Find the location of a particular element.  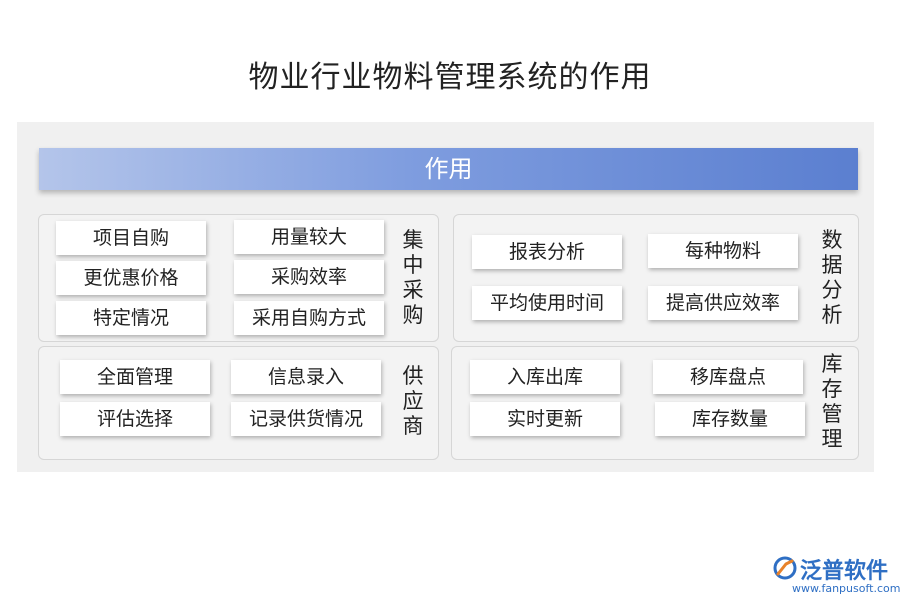

item-procurement-4: 特定情况 is located at coordinates (131, 318).